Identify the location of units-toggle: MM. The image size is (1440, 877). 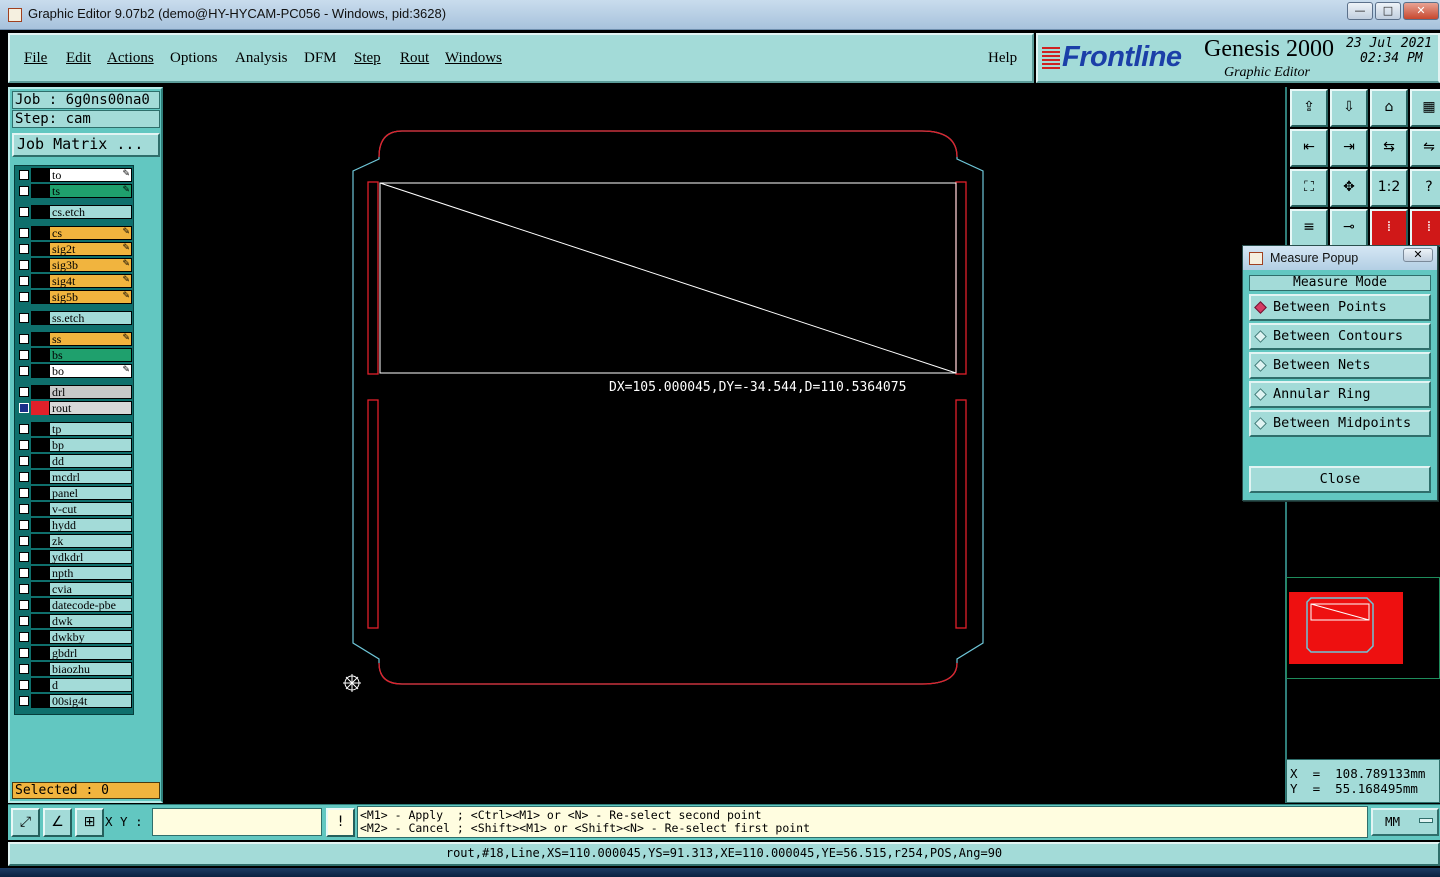
(1405, 822).